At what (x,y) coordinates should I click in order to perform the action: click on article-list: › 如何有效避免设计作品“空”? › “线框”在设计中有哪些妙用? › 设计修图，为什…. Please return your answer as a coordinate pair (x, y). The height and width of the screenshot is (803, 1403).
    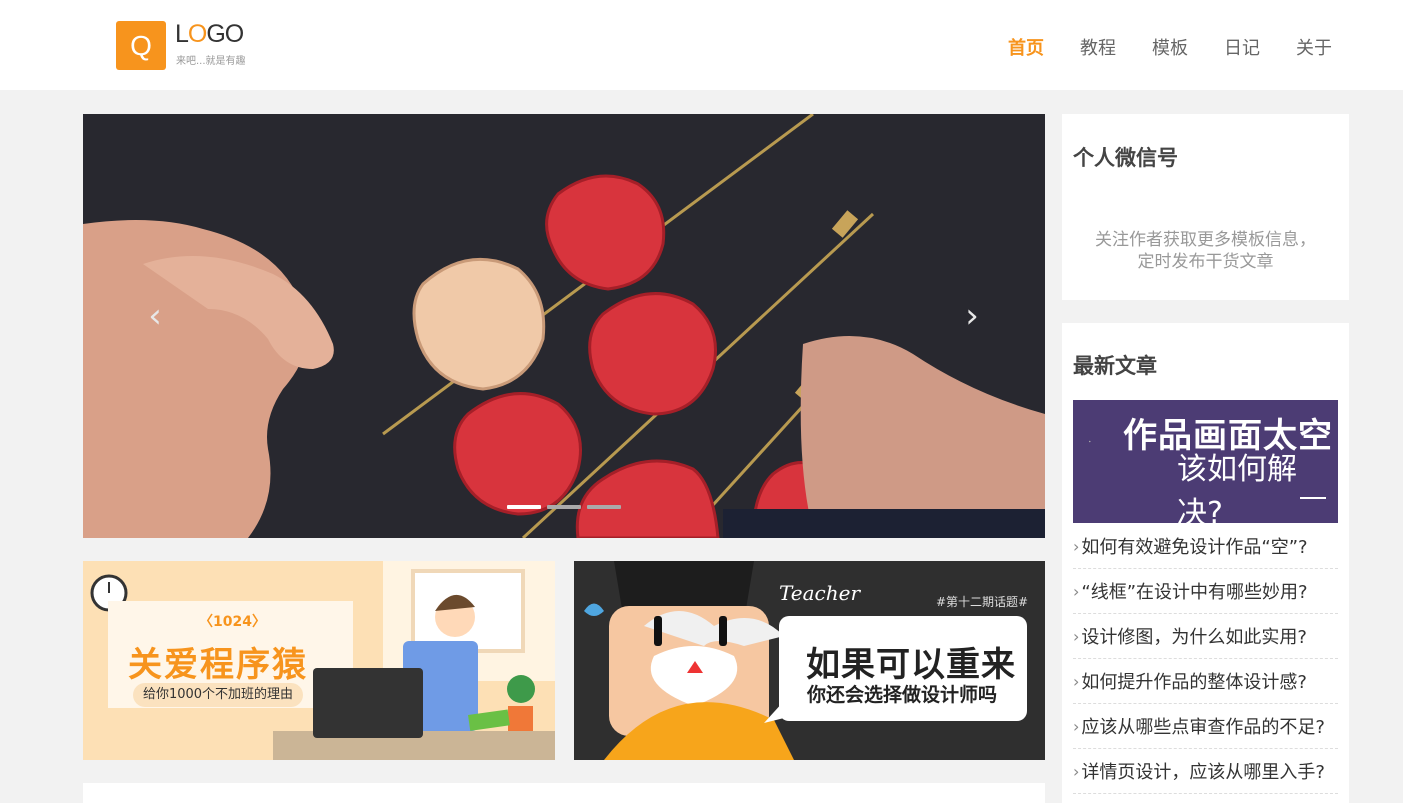
    Looking at the image, I should click on (1205, 659).